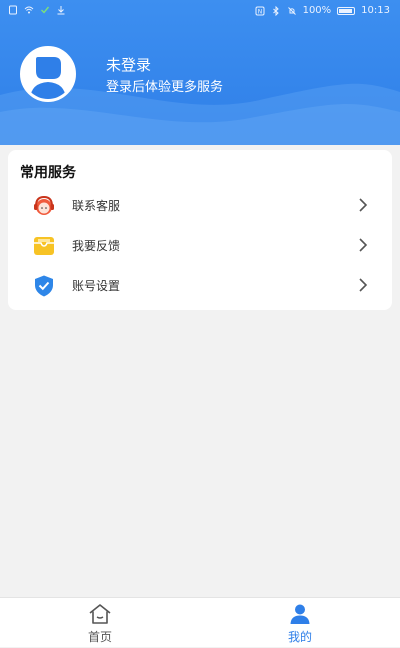 This screenshot has height=648, width=400. Describe the element at coordinates (291, 10) in the screenshot. I see `mute-icon` at that location.